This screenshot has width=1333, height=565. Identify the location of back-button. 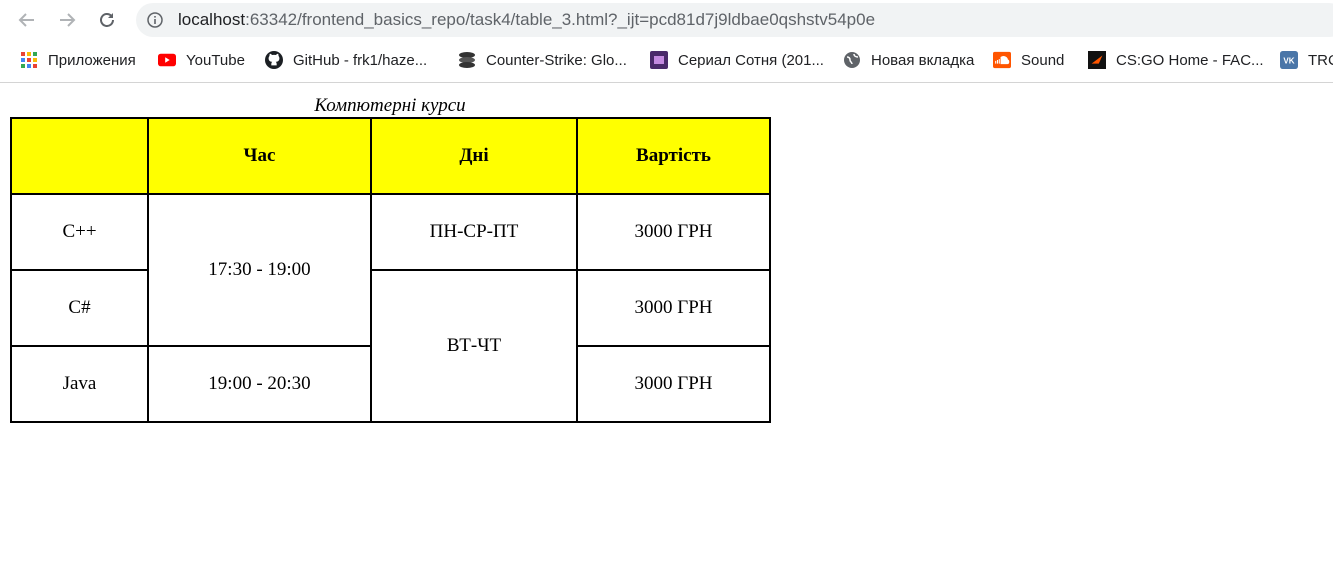
(27, 20).